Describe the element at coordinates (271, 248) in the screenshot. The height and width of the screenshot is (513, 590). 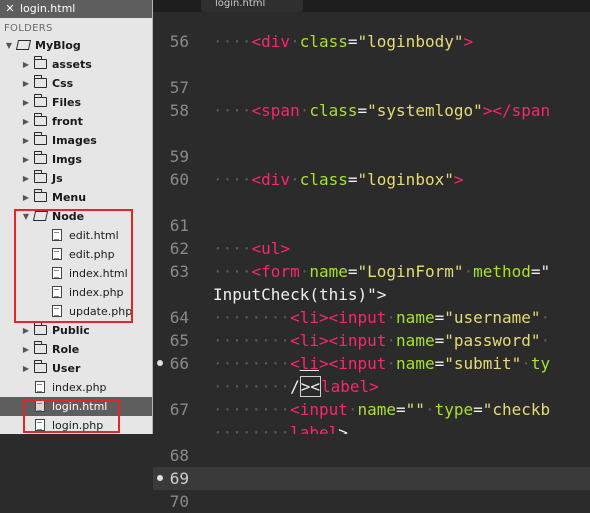
I see `code-token: <ul>` at that location.